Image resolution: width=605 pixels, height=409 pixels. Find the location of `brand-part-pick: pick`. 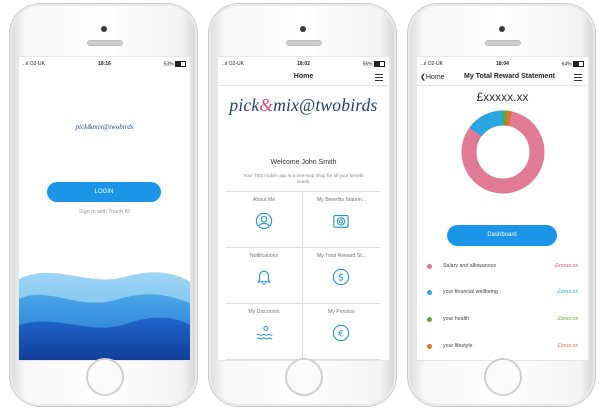

brand-part-pick: pick is located at coordinates (244, 105).